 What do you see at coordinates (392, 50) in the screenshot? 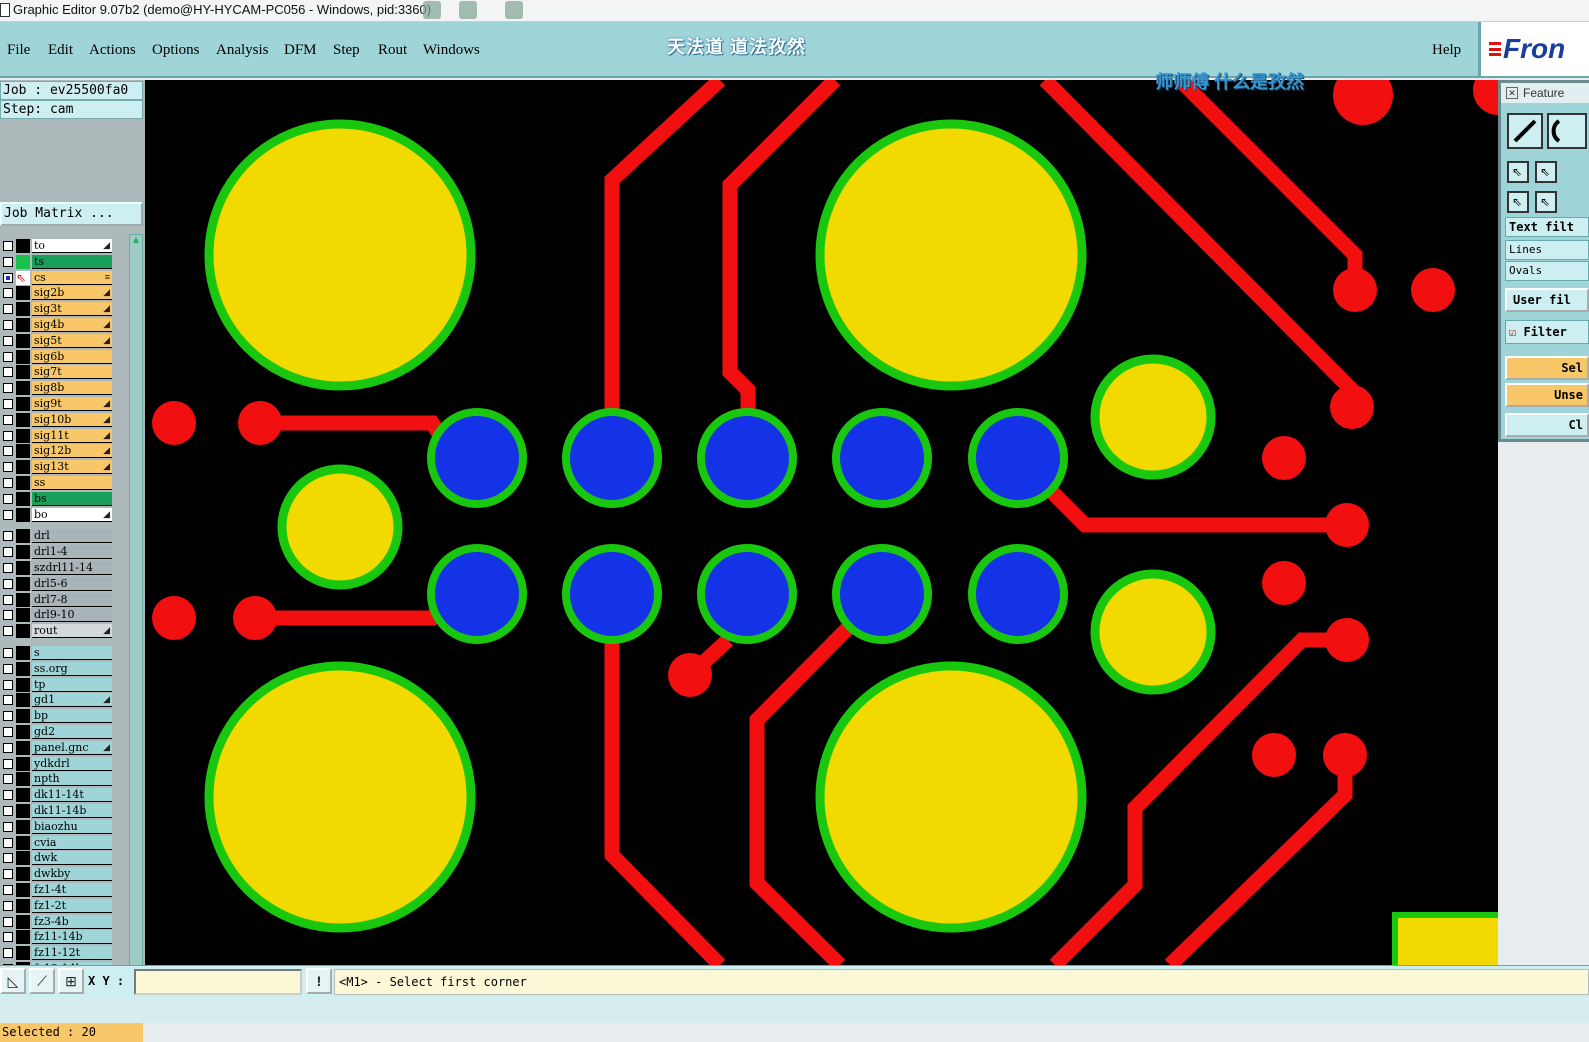
I see `menu-rout: Rout` at bounding box center [392, 50].